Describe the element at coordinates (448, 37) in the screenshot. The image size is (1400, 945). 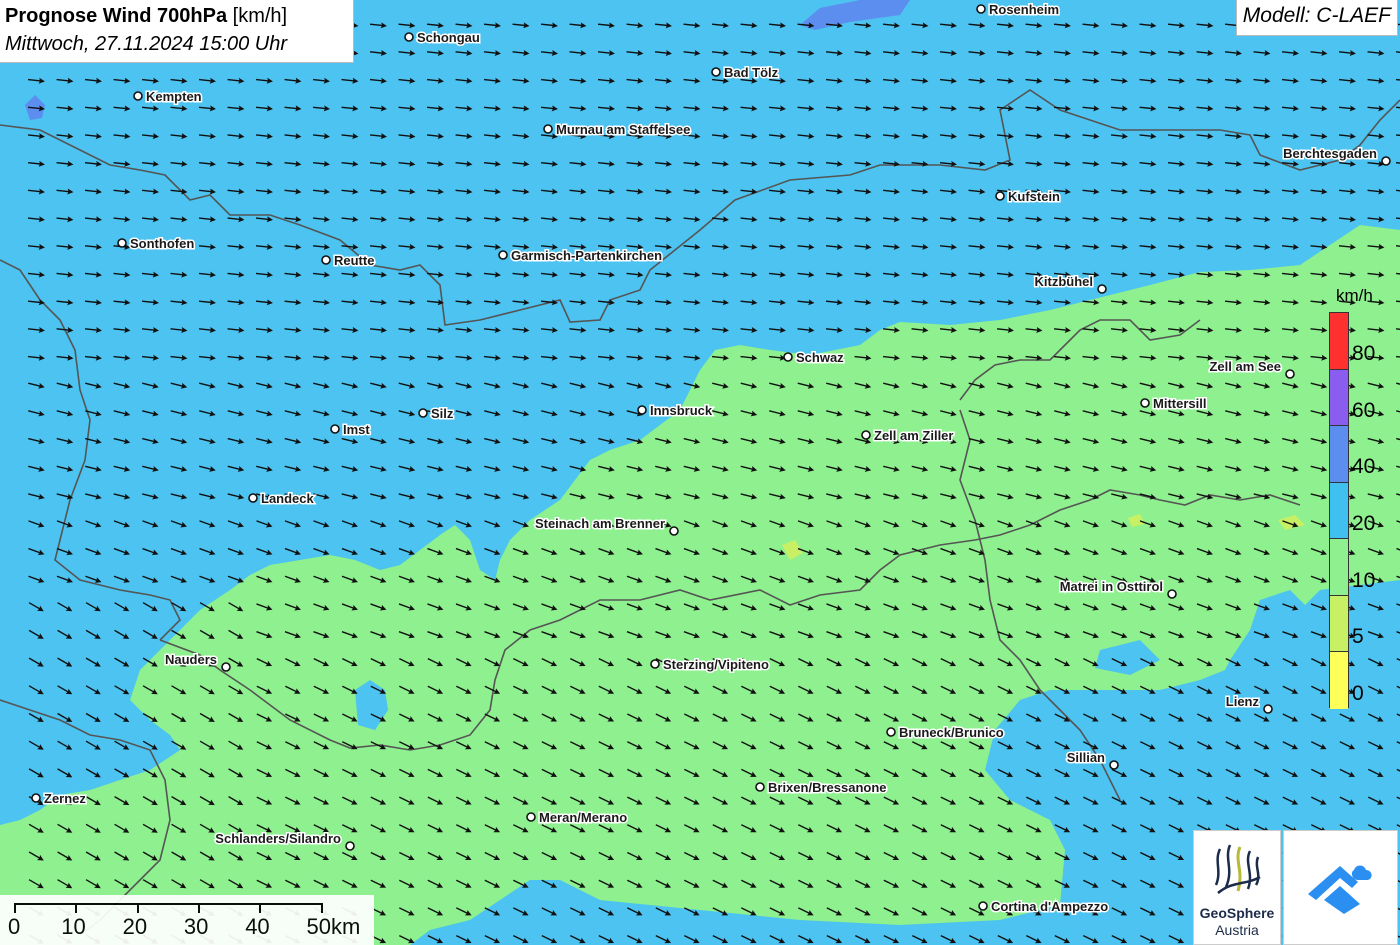
I see `city-label: Schongau` at that location.